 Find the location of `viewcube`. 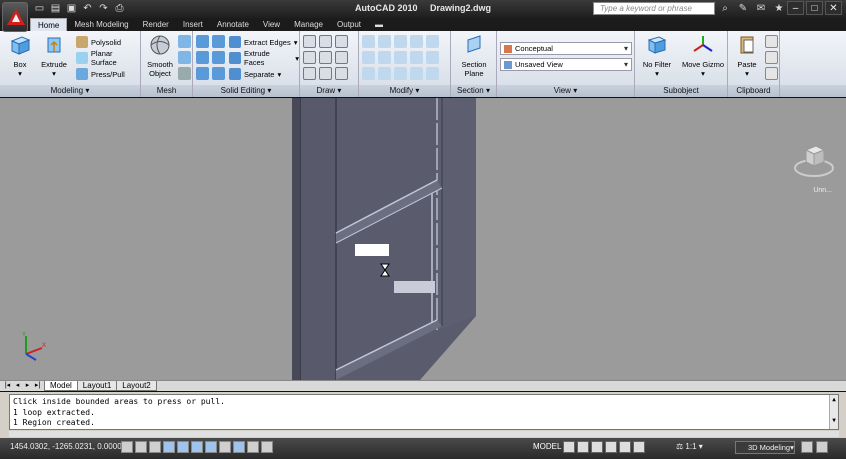

viewcube is located at coordinates (814, 161).